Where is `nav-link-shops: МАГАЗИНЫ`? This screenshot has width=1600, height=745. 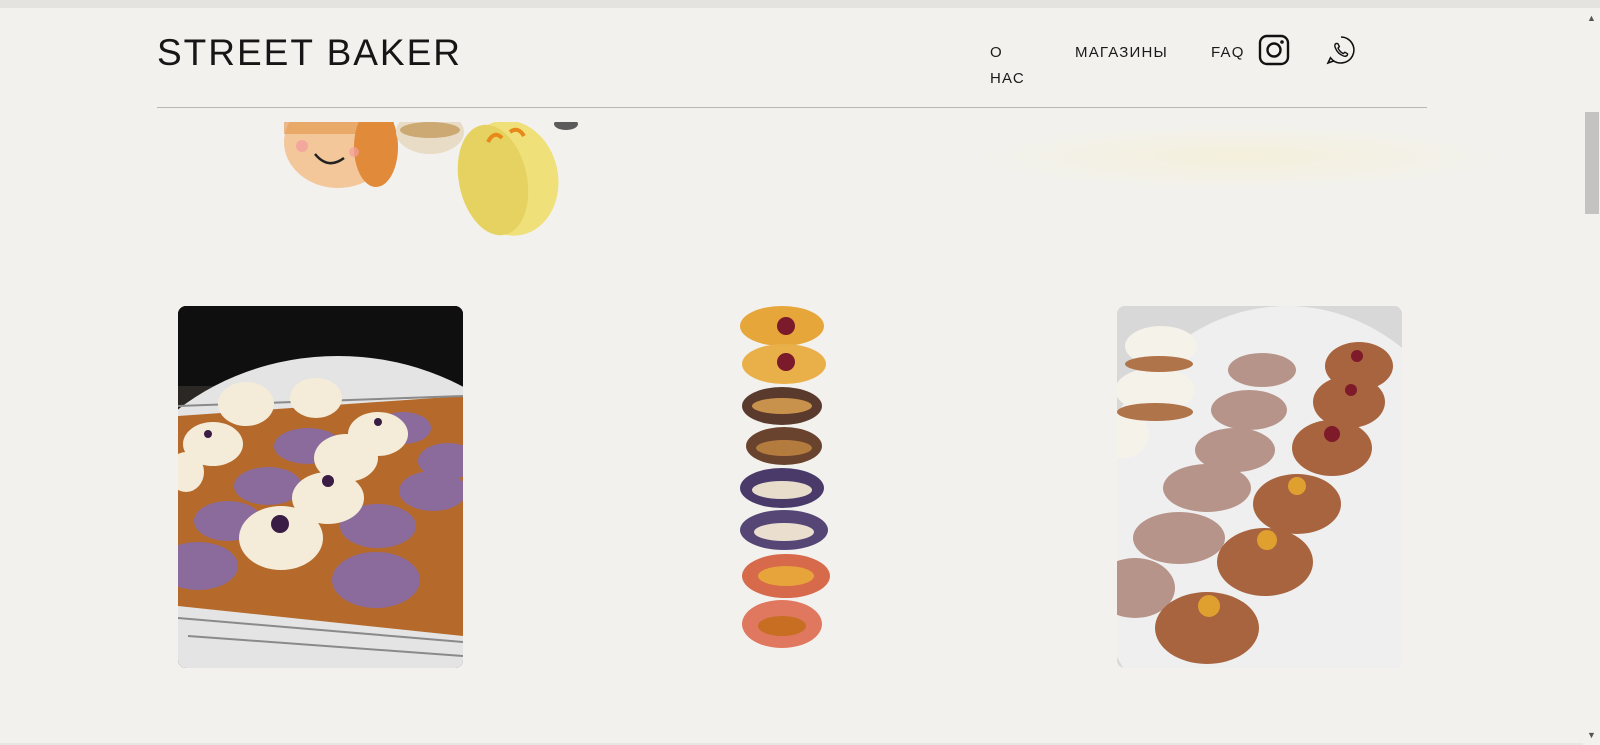 nav-link-shops: МАГАЗИНЫ is located at coordinates (1121, 53).